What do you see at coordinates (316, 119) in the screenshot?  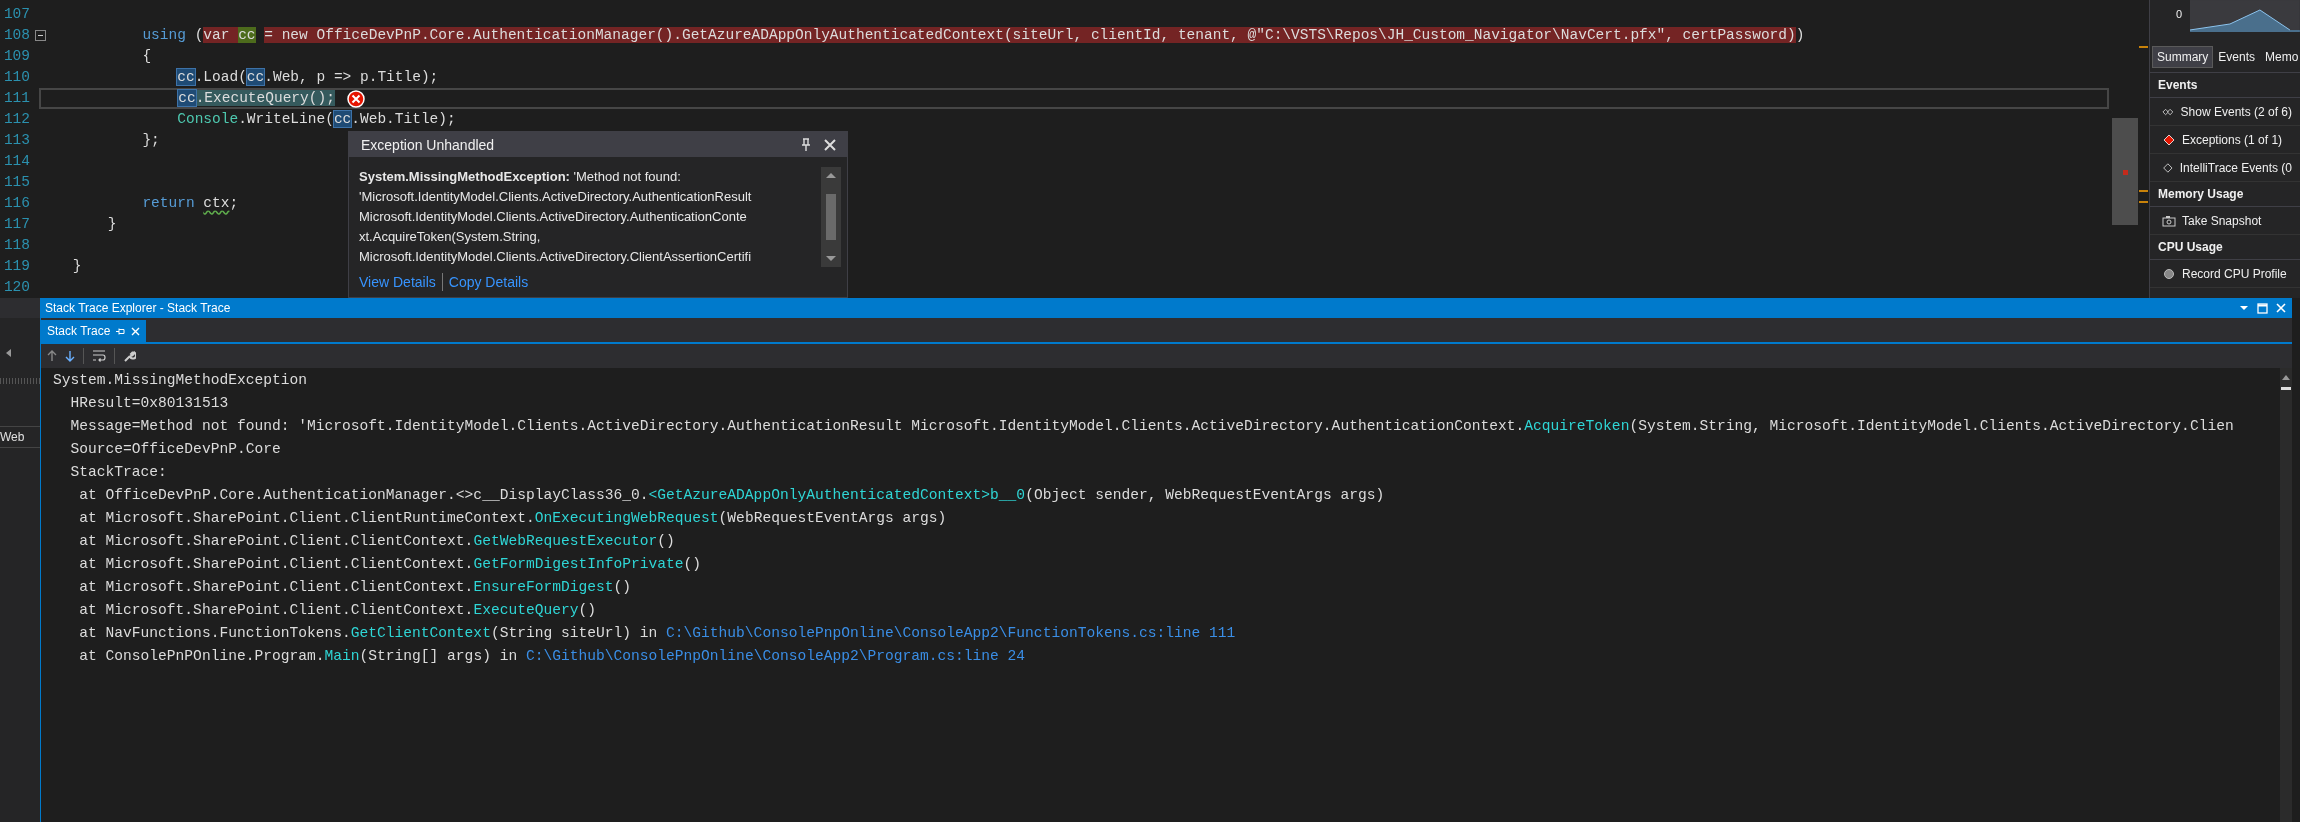 I see `code-text: Console.WriteLine(cc.Web.Title);` at bounding box center [316, 119].